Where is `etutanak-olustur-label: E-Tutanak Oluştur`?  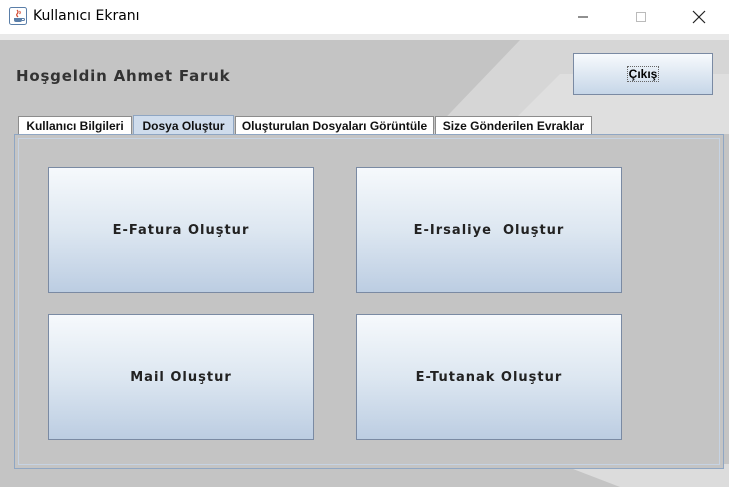
etutanak-olustur-label: E-Tutanak Oluştur is located at coordinates (489, 377).